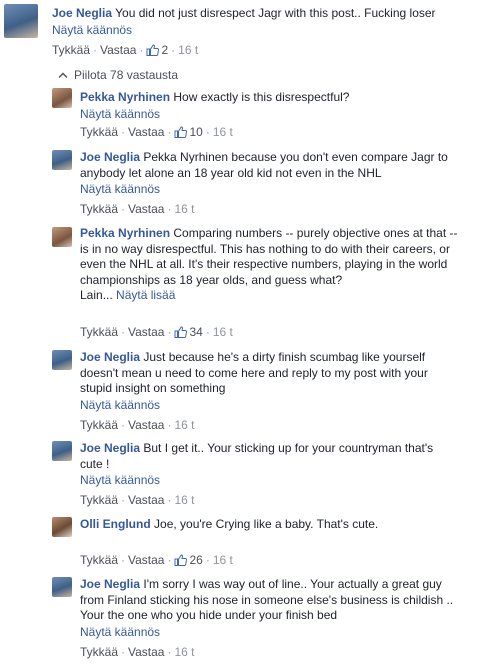 Image resolution: width=492 pixels, height=664 pixels. Describe the element at coordinates (196, 132) in the screenshot. I see `like-count-value: 10` at that location.